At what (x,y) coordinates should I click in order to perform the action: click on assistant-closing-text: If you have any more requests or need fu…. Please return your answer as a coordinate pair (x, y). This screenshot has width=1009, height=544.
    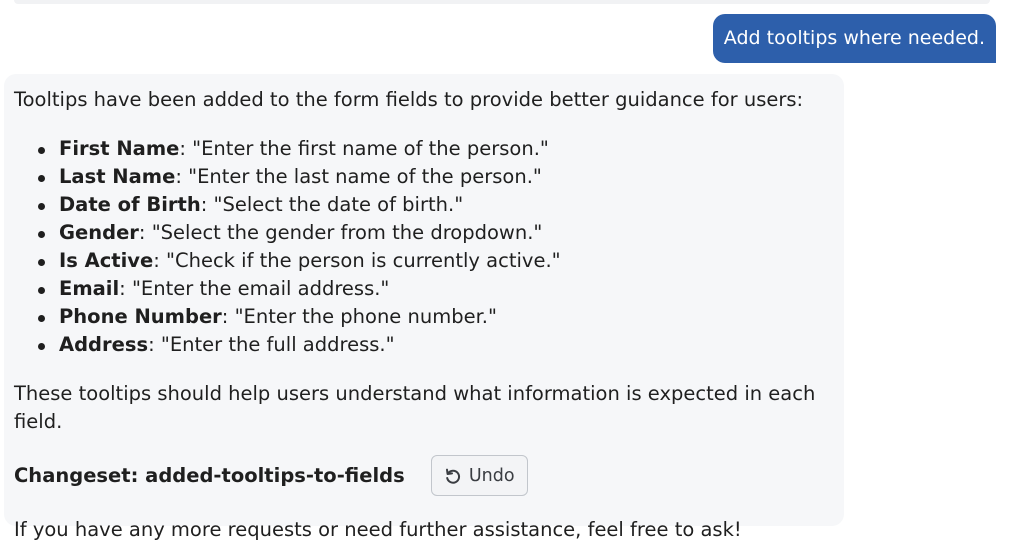
    Looking at the image, I should click on (378, 529).